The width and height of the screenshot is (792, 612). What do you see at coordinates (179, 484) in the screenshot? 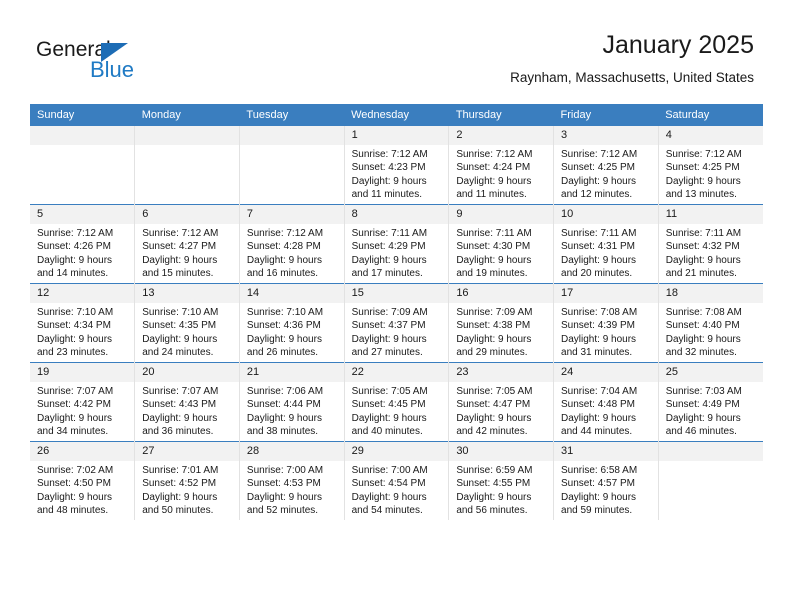
I see `sunset-time: Sunset: 4:52 PM` at bounding box center [179, 484].